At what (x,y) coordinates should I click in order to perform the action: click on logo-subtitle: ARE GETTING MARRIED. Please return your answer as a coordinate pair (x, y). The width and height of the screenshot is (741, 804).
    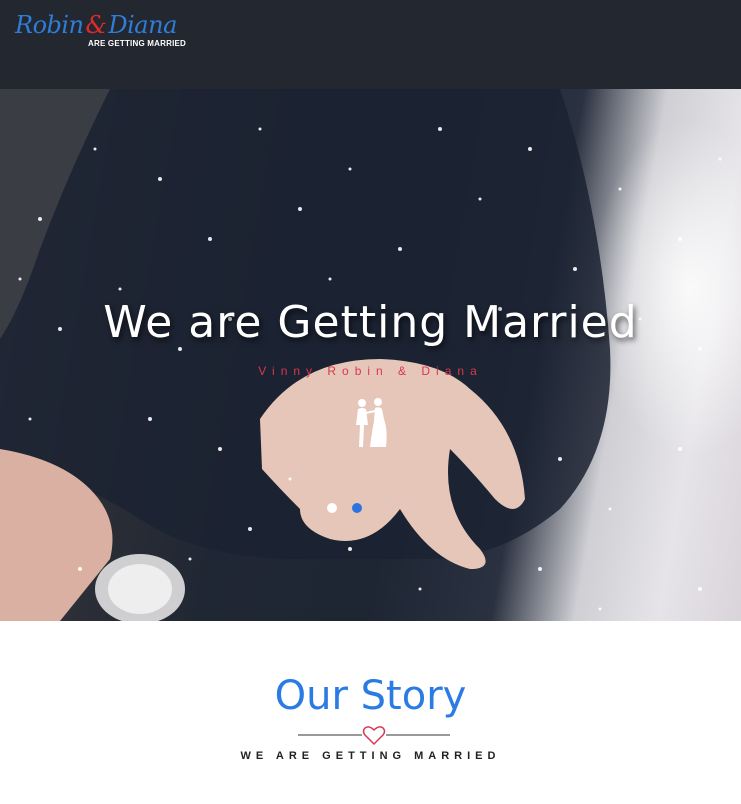
    Looking at the image, I should click on (137, 43).